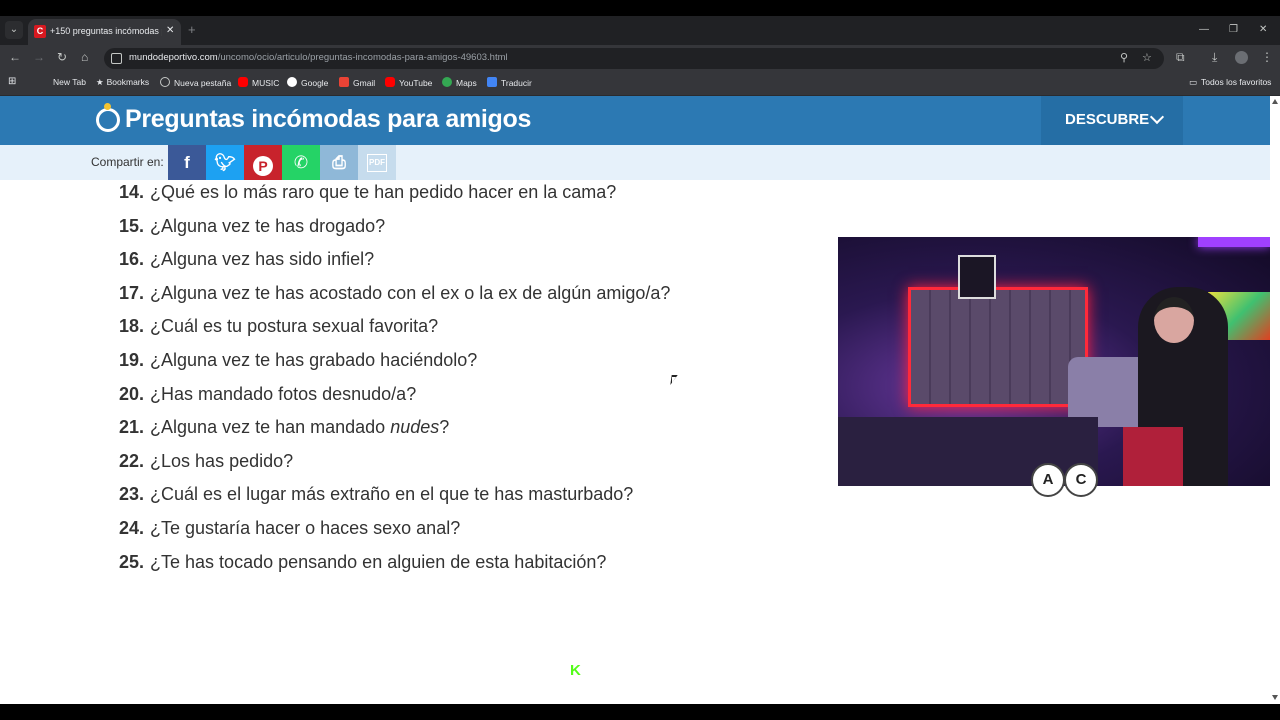 Image resolution: width=1280 pixels, height=720 pixels. I want to click on google-icon, so click(292, 82).